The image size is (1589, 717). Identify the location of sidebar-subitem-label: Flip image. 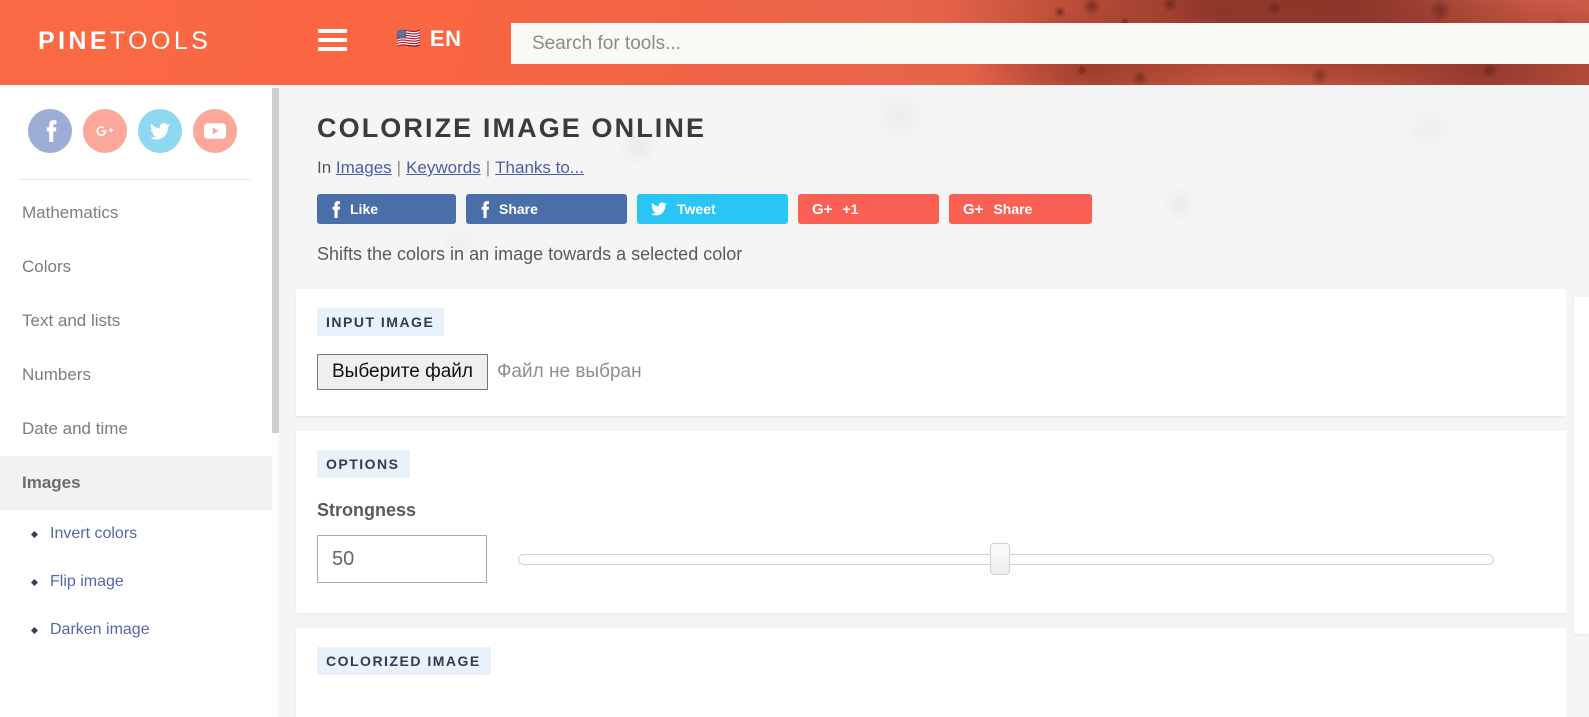
(87, 581).